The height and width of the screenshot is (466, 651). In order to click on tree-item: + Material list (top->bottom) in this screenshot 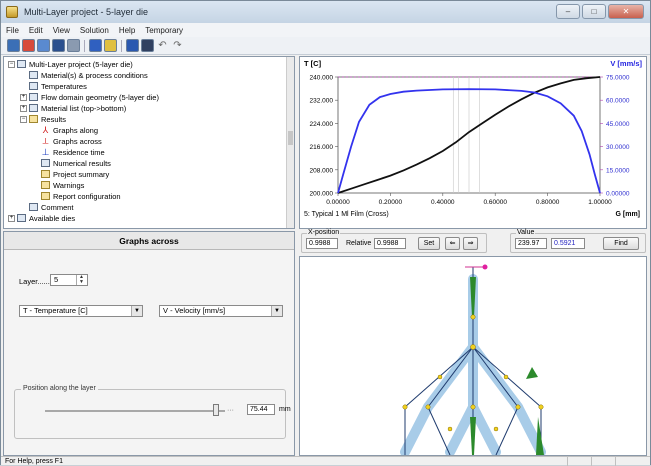, I will do `click(73, 108)`.